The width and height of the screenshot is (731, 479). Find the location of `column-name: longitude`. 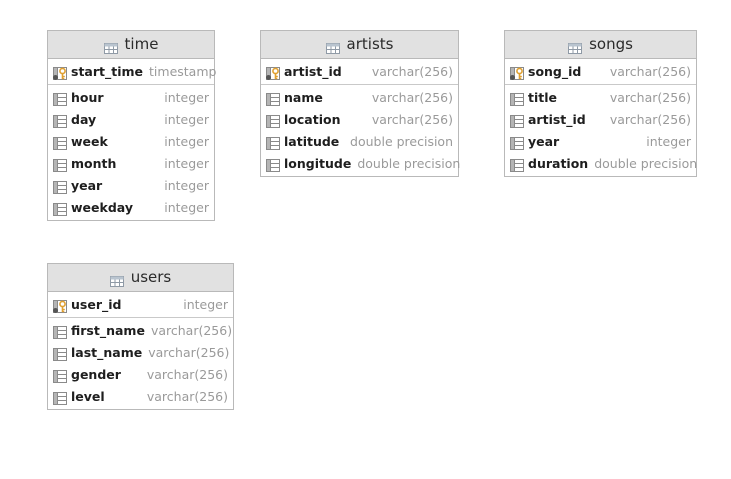

column-name: longitude is located at coordinates (318, 163).